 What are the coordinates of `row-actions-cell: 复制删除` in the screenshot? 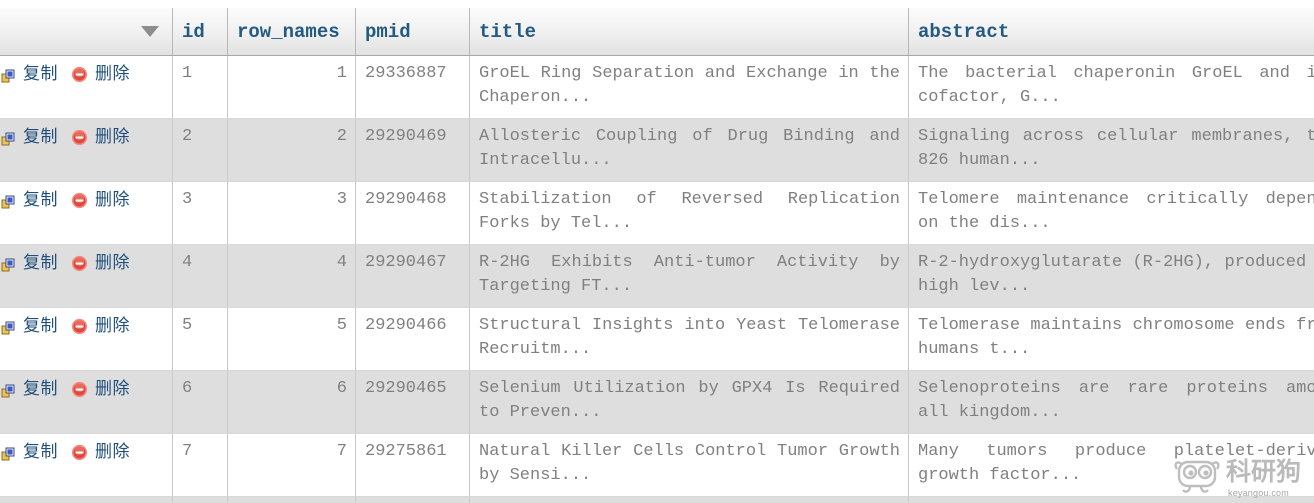 It's located at (86, 499).